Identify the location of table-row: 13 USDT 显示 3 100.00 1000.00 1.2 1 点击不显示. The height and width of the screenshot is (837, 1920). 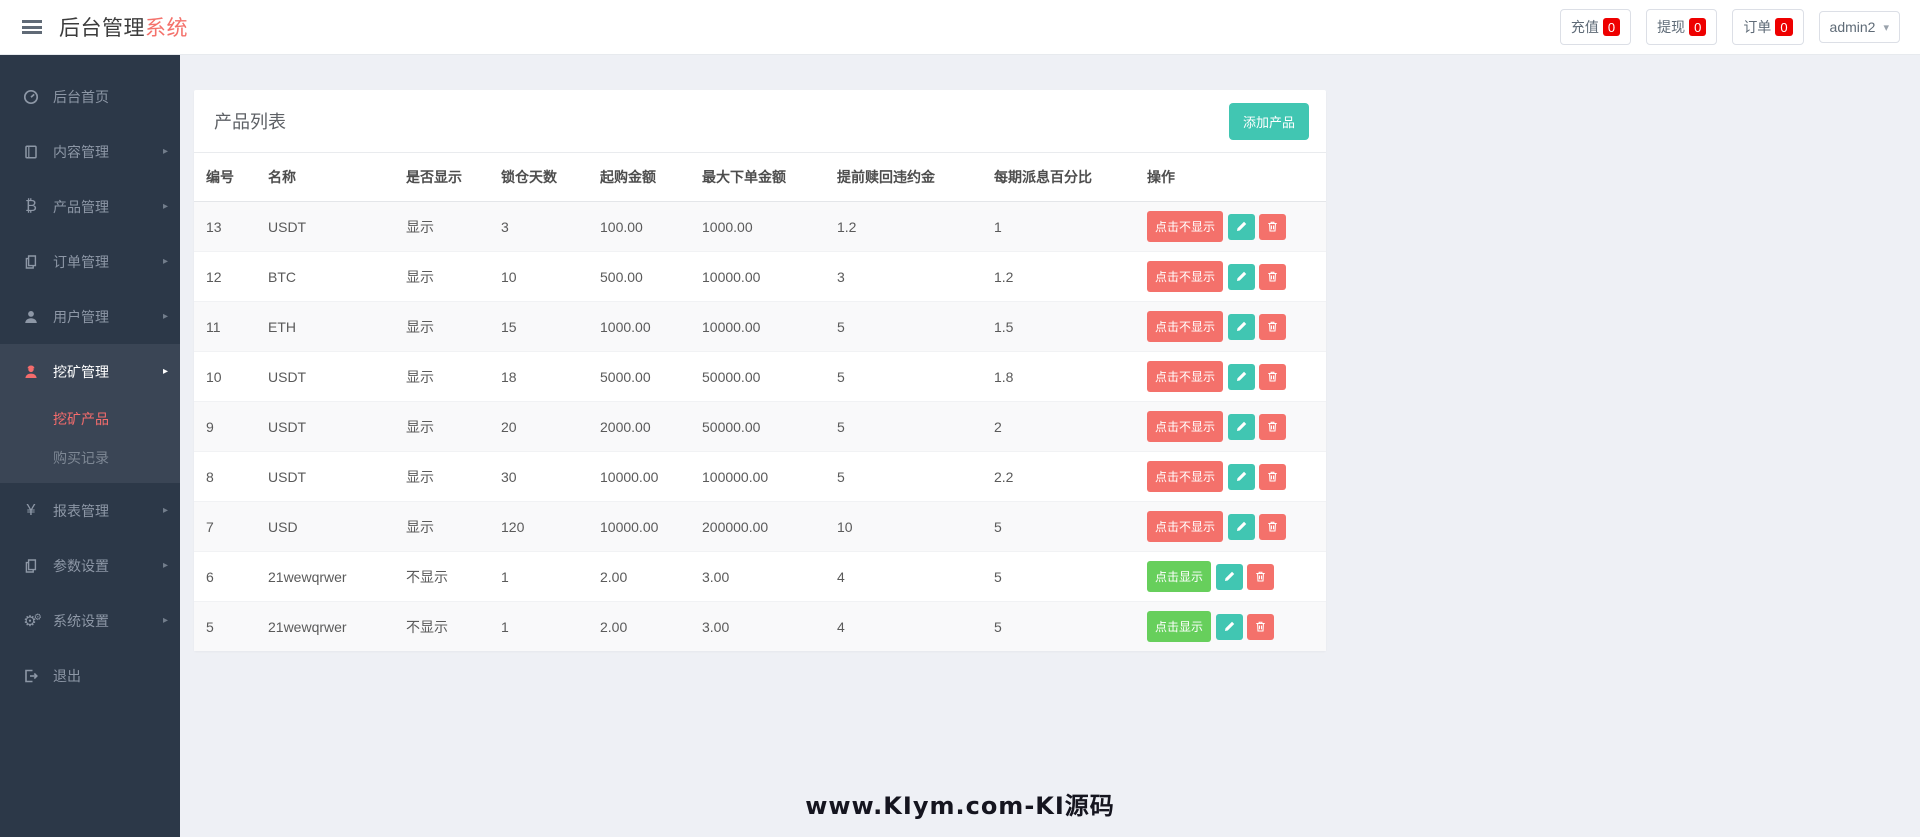
(760, 226).